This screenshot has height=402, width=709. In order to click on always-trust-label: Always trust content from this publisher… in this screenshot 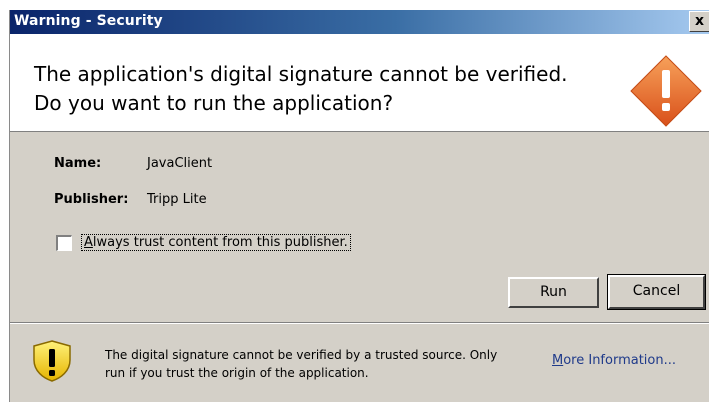, I will do `click(216, 242)`.